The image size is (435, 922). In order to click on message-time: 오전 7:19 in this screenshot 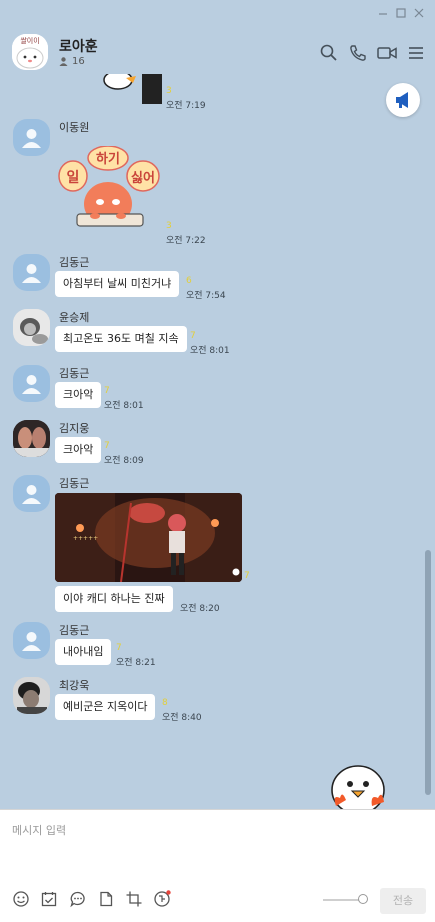, I will do `click(186, 106)`.